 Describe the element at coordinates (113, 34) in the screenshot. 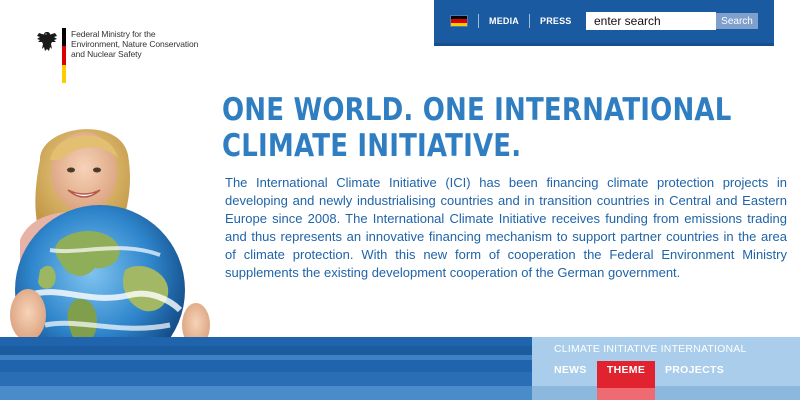

I see `ministry-name-line: Federal Ministry for the` at that location.